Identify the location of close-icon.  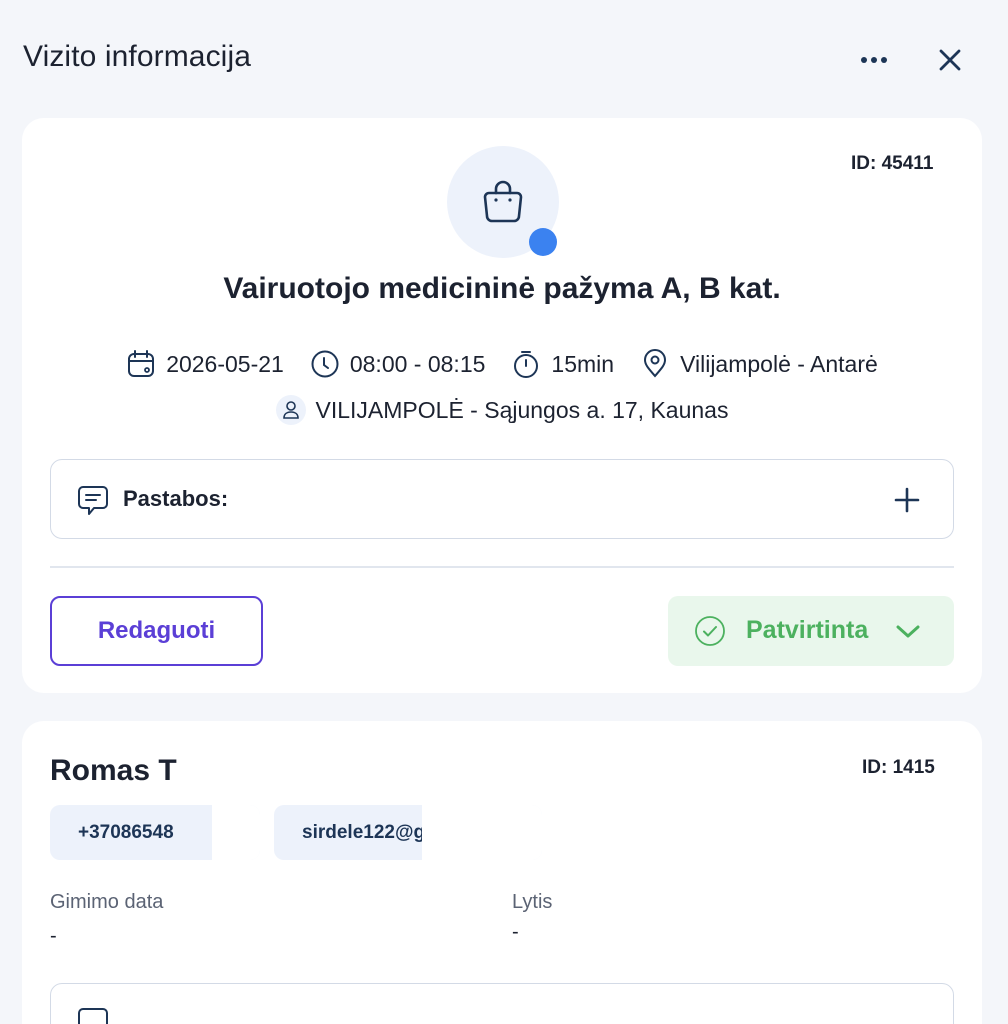
(950, 60).